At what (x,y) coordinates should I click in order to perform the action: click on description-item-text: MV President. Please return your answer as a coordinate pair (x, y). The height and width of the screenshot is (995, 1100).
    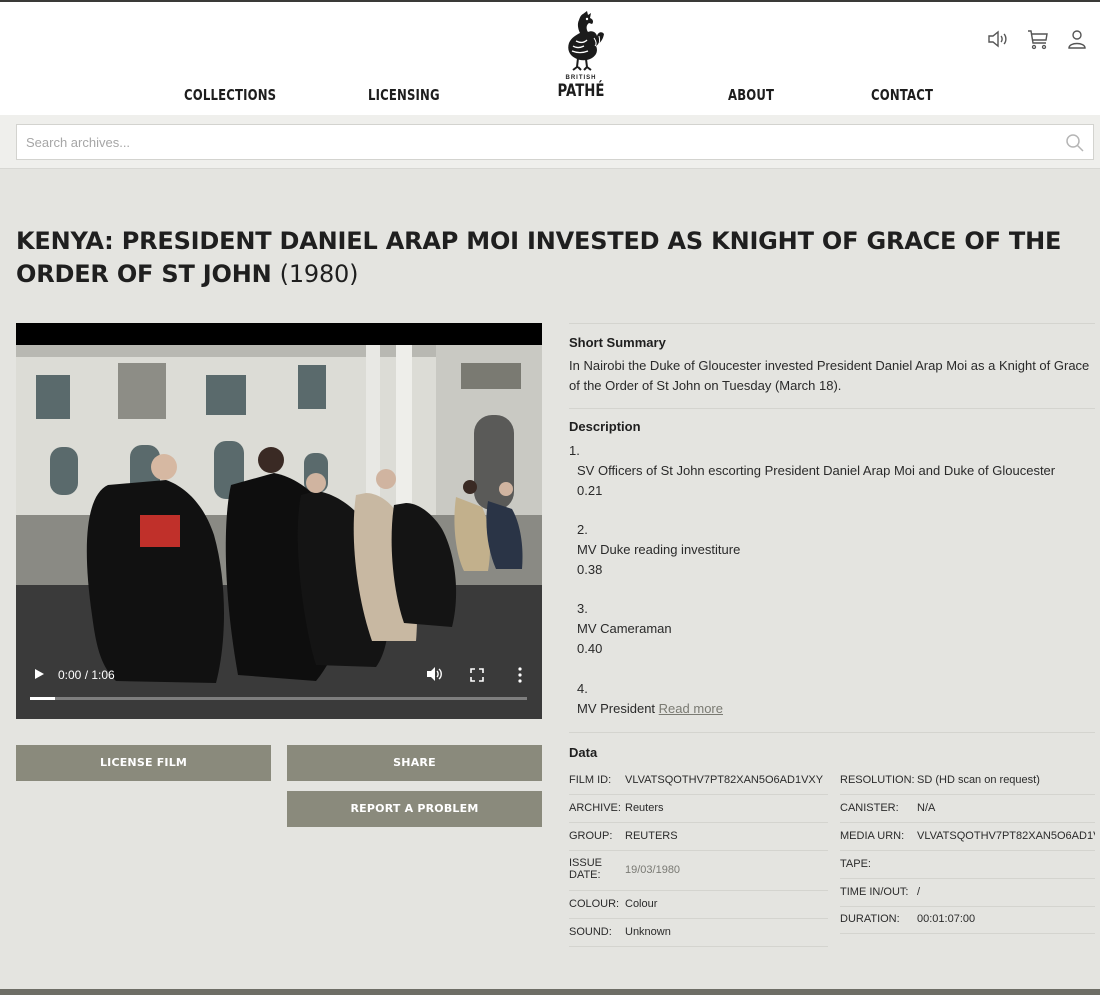
    Looking at the image, I should click on (616, 708).